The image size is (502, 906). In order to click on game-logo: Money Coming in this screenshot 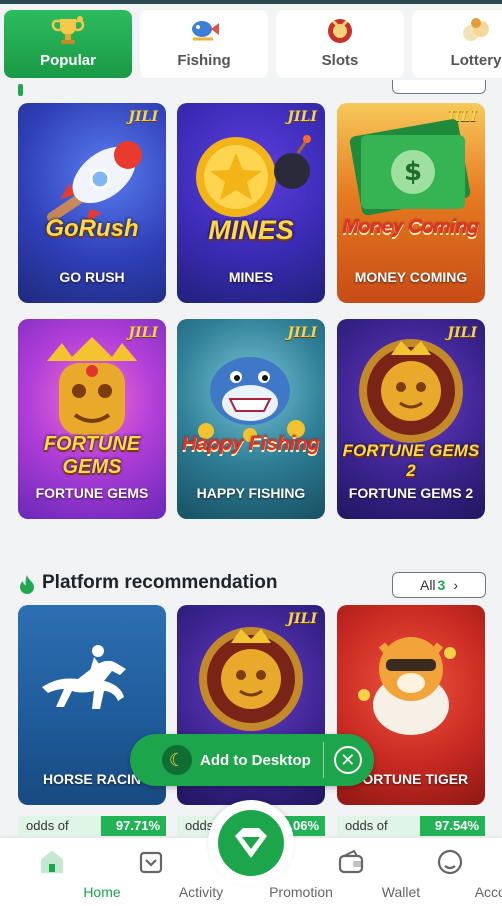, I will do `click(411, 227)`.